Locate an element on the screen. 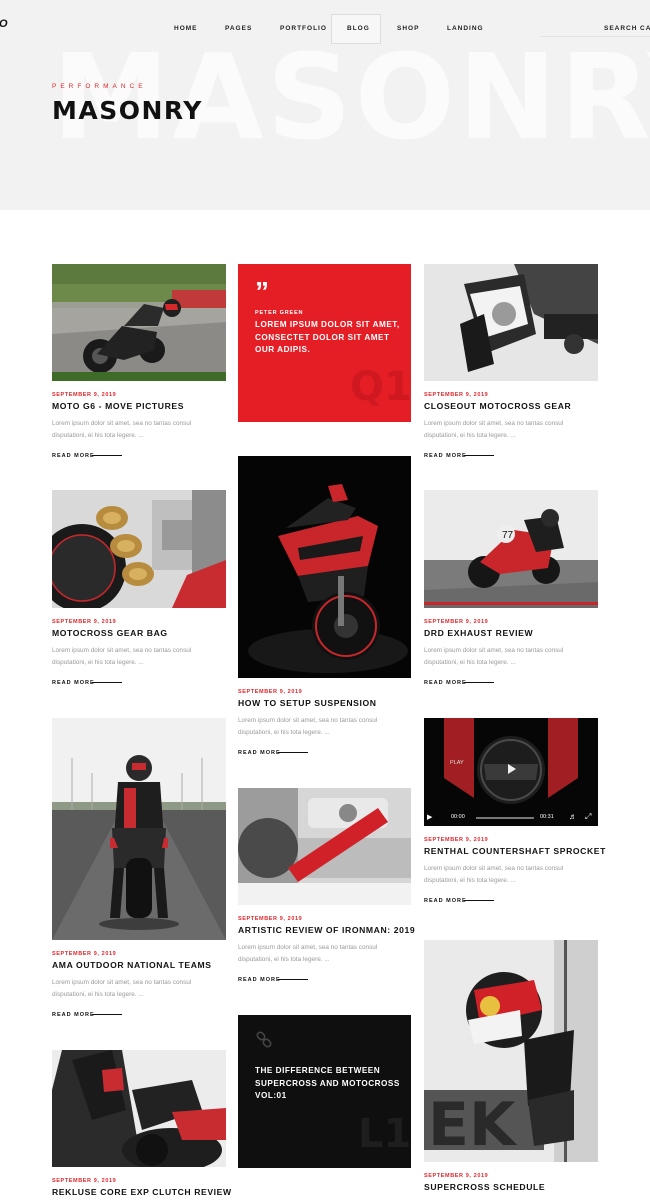 This screenshot has height=1200, width=650. fullscreen-icon: ⤢ is located at coordinates (588, 817).